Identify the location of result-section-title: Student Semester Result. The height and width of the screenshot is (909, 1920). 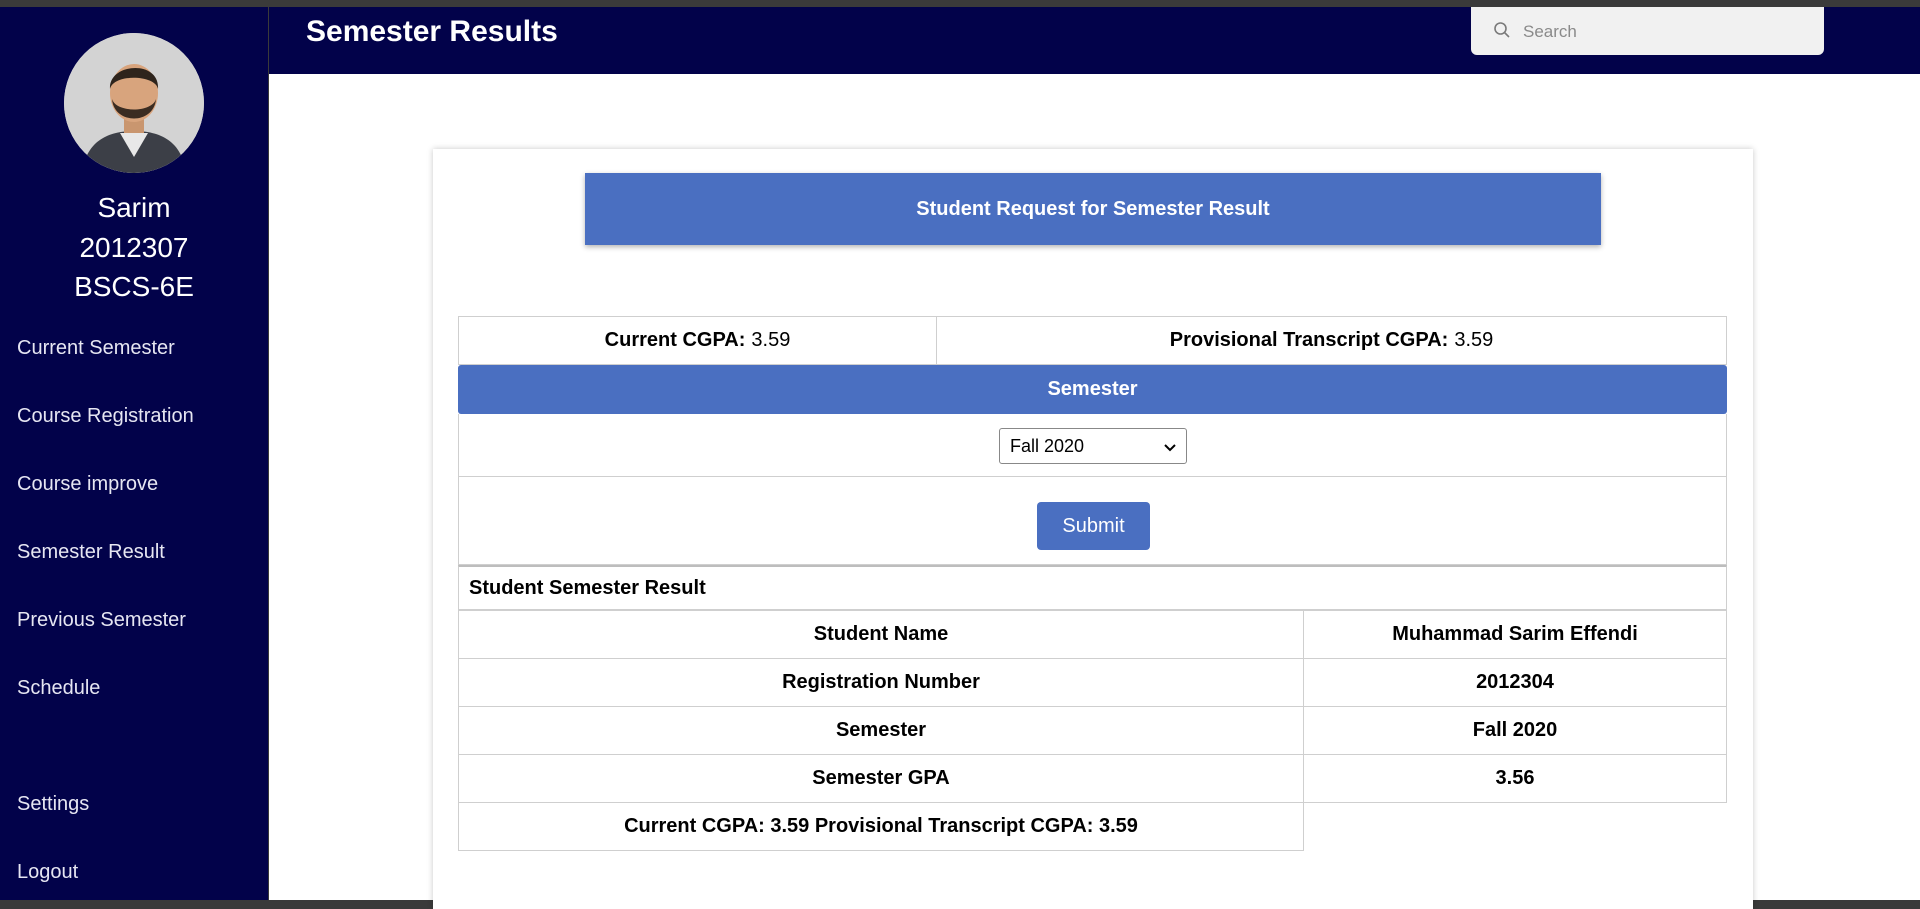
(1092, 587).